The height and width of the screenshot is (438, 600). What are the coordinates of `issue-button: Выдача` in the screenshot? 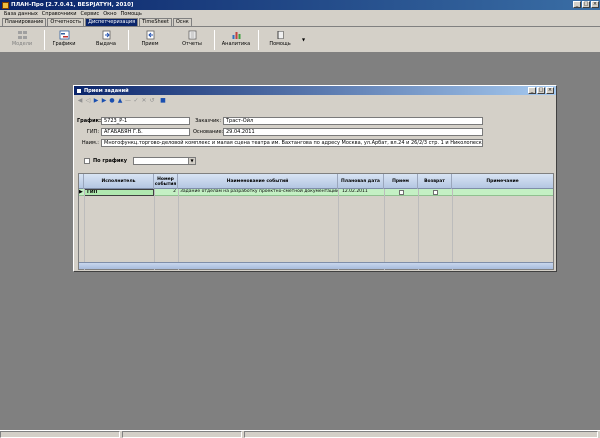 It's located at (106, 40).